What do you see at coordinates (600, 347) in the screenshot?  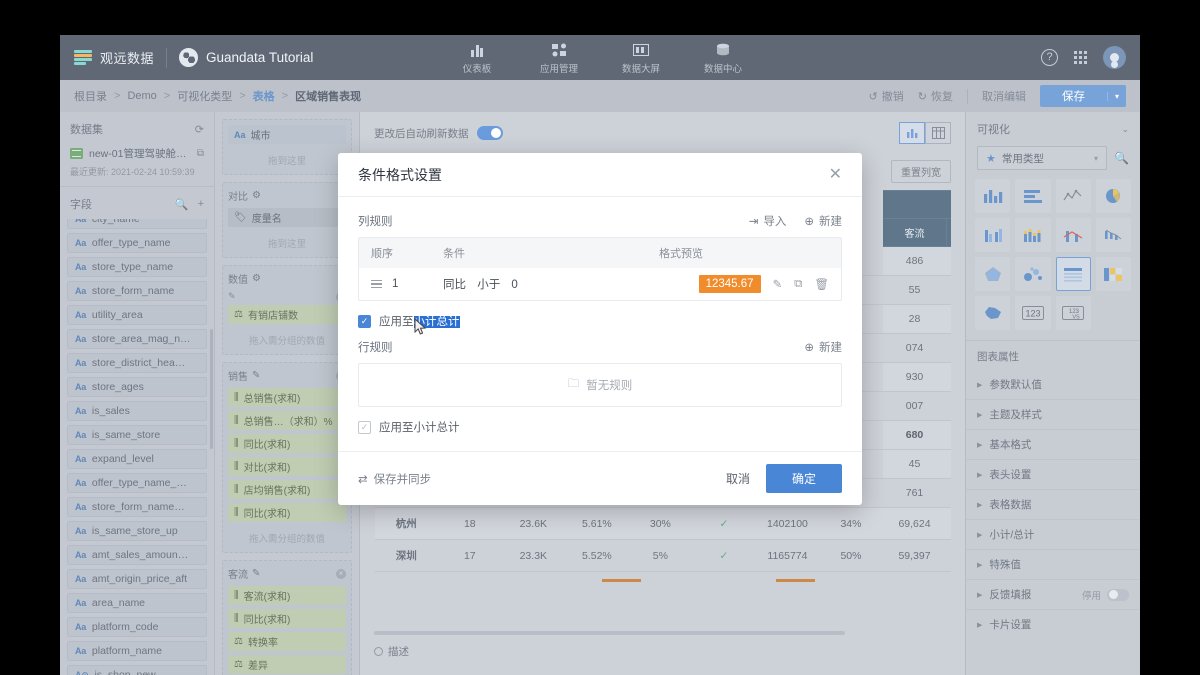 I see `row-rules-header: 行规则 ⊕ 新建` at bounding box center [600, 347].